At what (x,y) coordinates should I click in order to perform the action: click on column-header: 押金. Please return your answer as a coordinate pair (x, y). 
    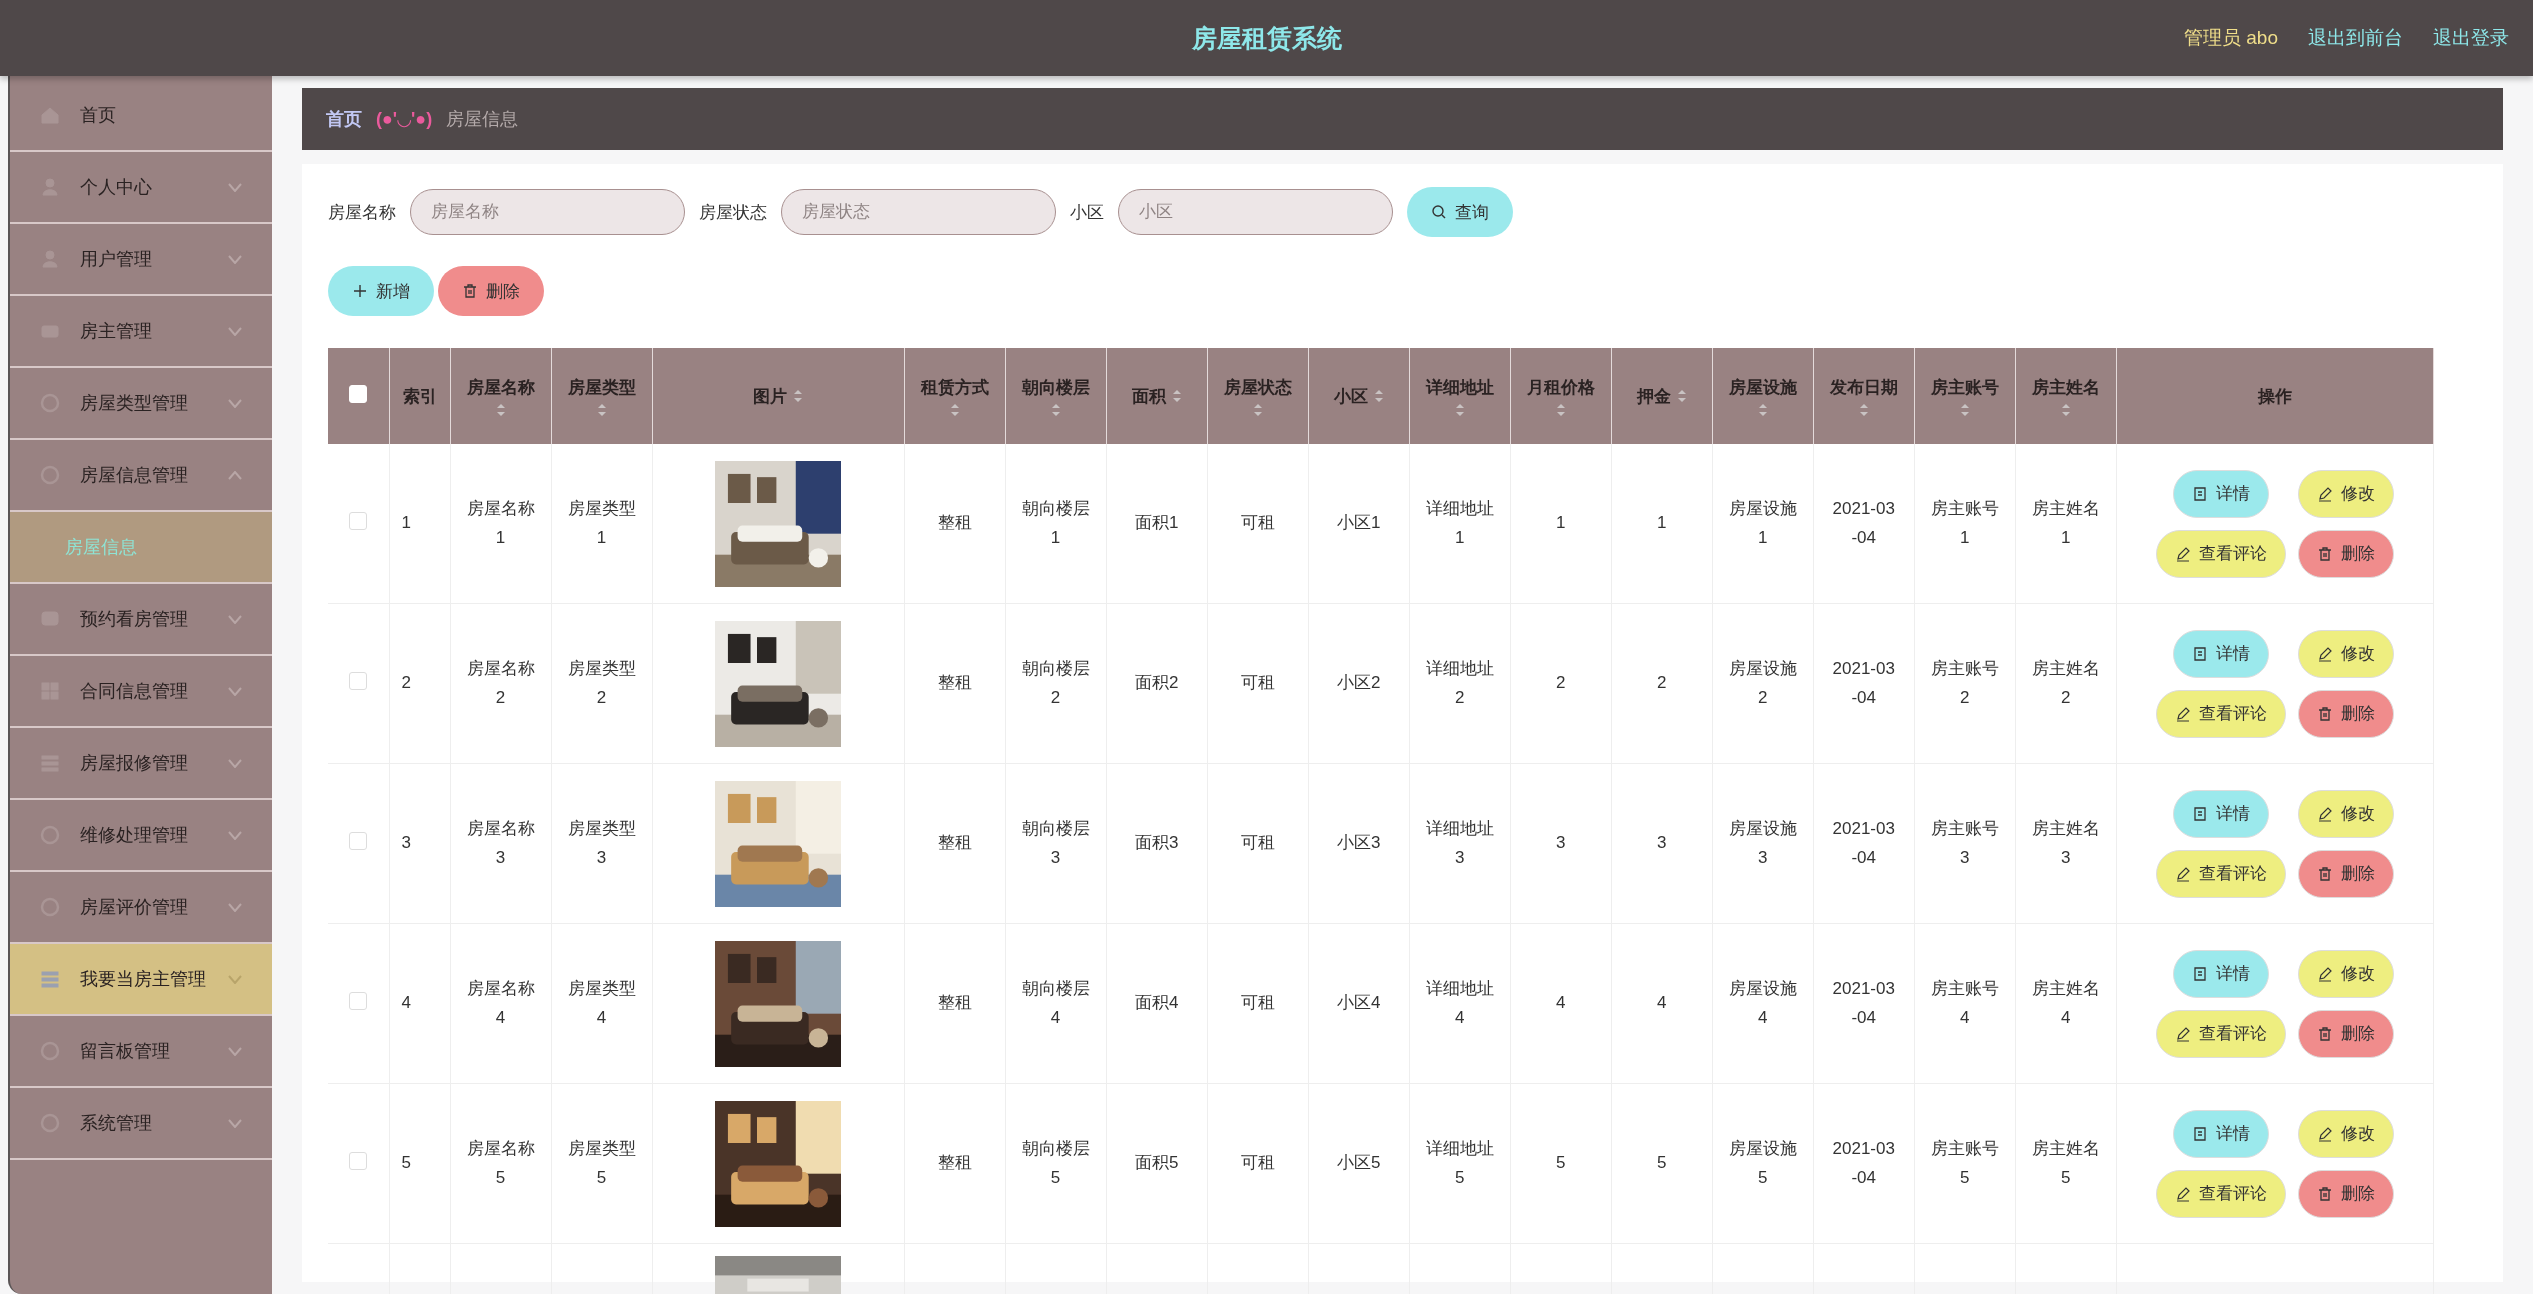
    Looking at the image, I should click on (1661, 396).